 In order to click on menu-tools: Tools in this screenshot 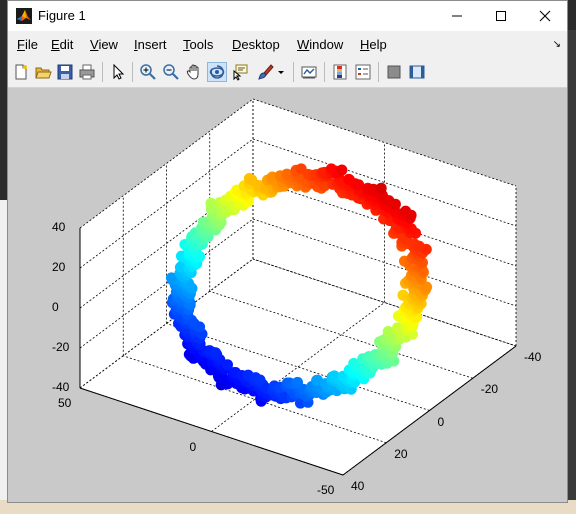, I will do `click(198, 44)`.